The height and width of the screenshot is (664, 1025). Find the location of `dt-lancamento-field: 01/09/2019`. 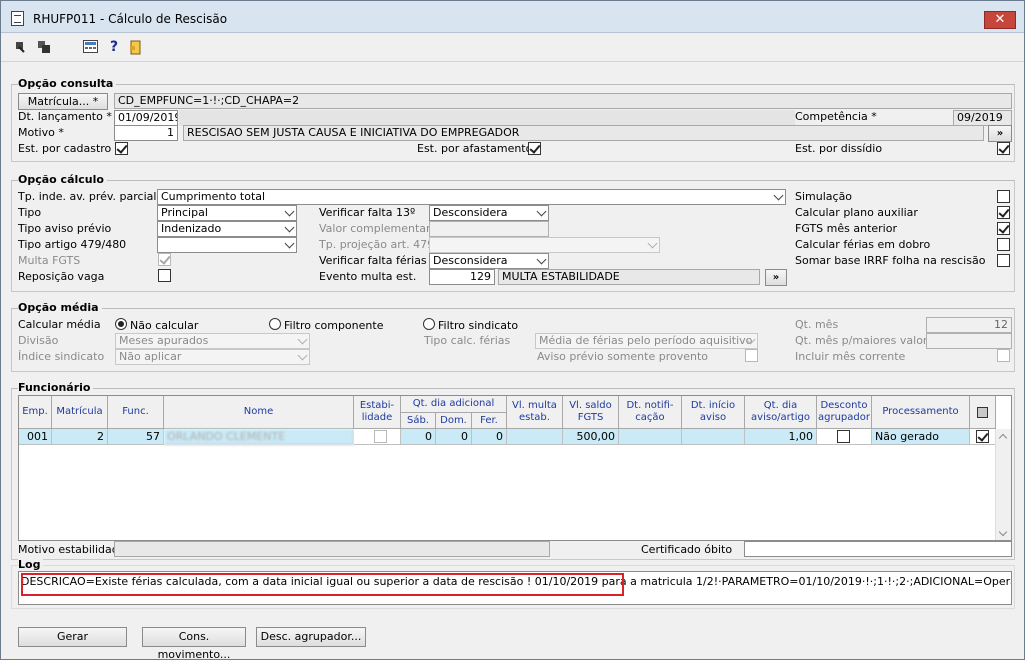

dt-lancamento-field: 01/09/2019 is located at coordinates (146, 118).